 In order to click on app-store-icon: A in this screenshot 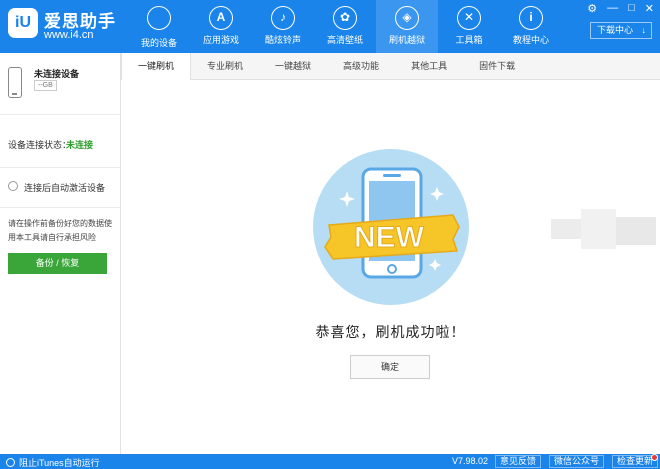, I will do `click(221, 18)`.